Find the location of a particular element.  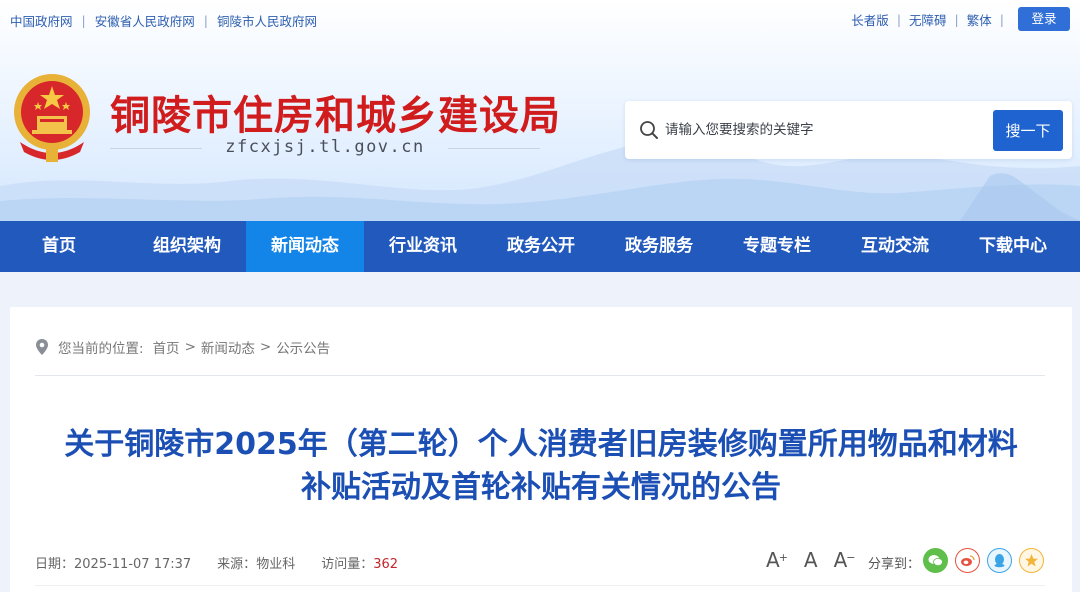

search-icon is located at coordinates (649, 130).